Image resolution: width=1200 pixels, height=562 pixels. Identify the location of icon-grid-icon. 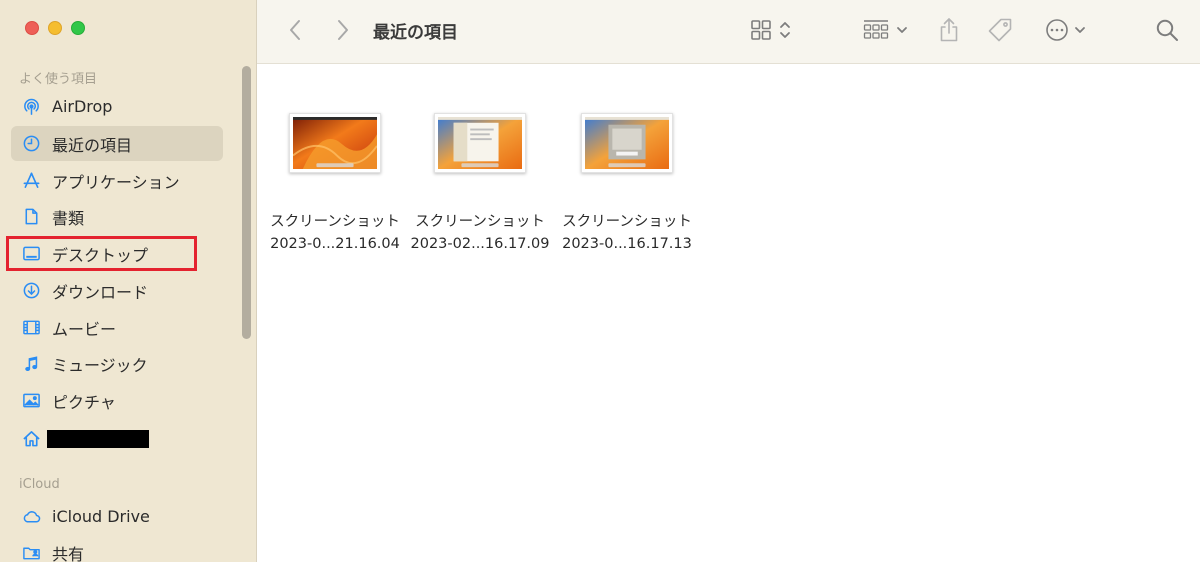
(761, 30).